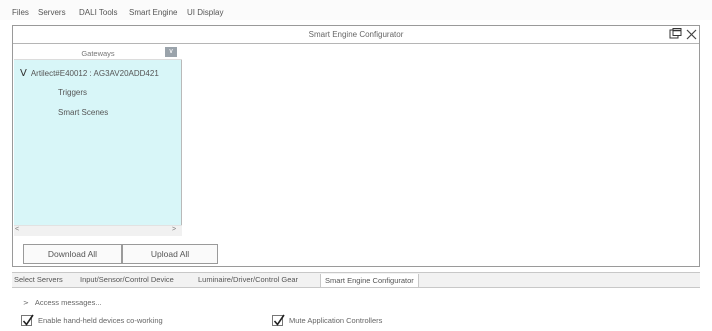  What do you see at coordinates (17, 229) in the screenshot?
I see `scroll-left-arrow-icon: <` at bounding box center [17, 229].